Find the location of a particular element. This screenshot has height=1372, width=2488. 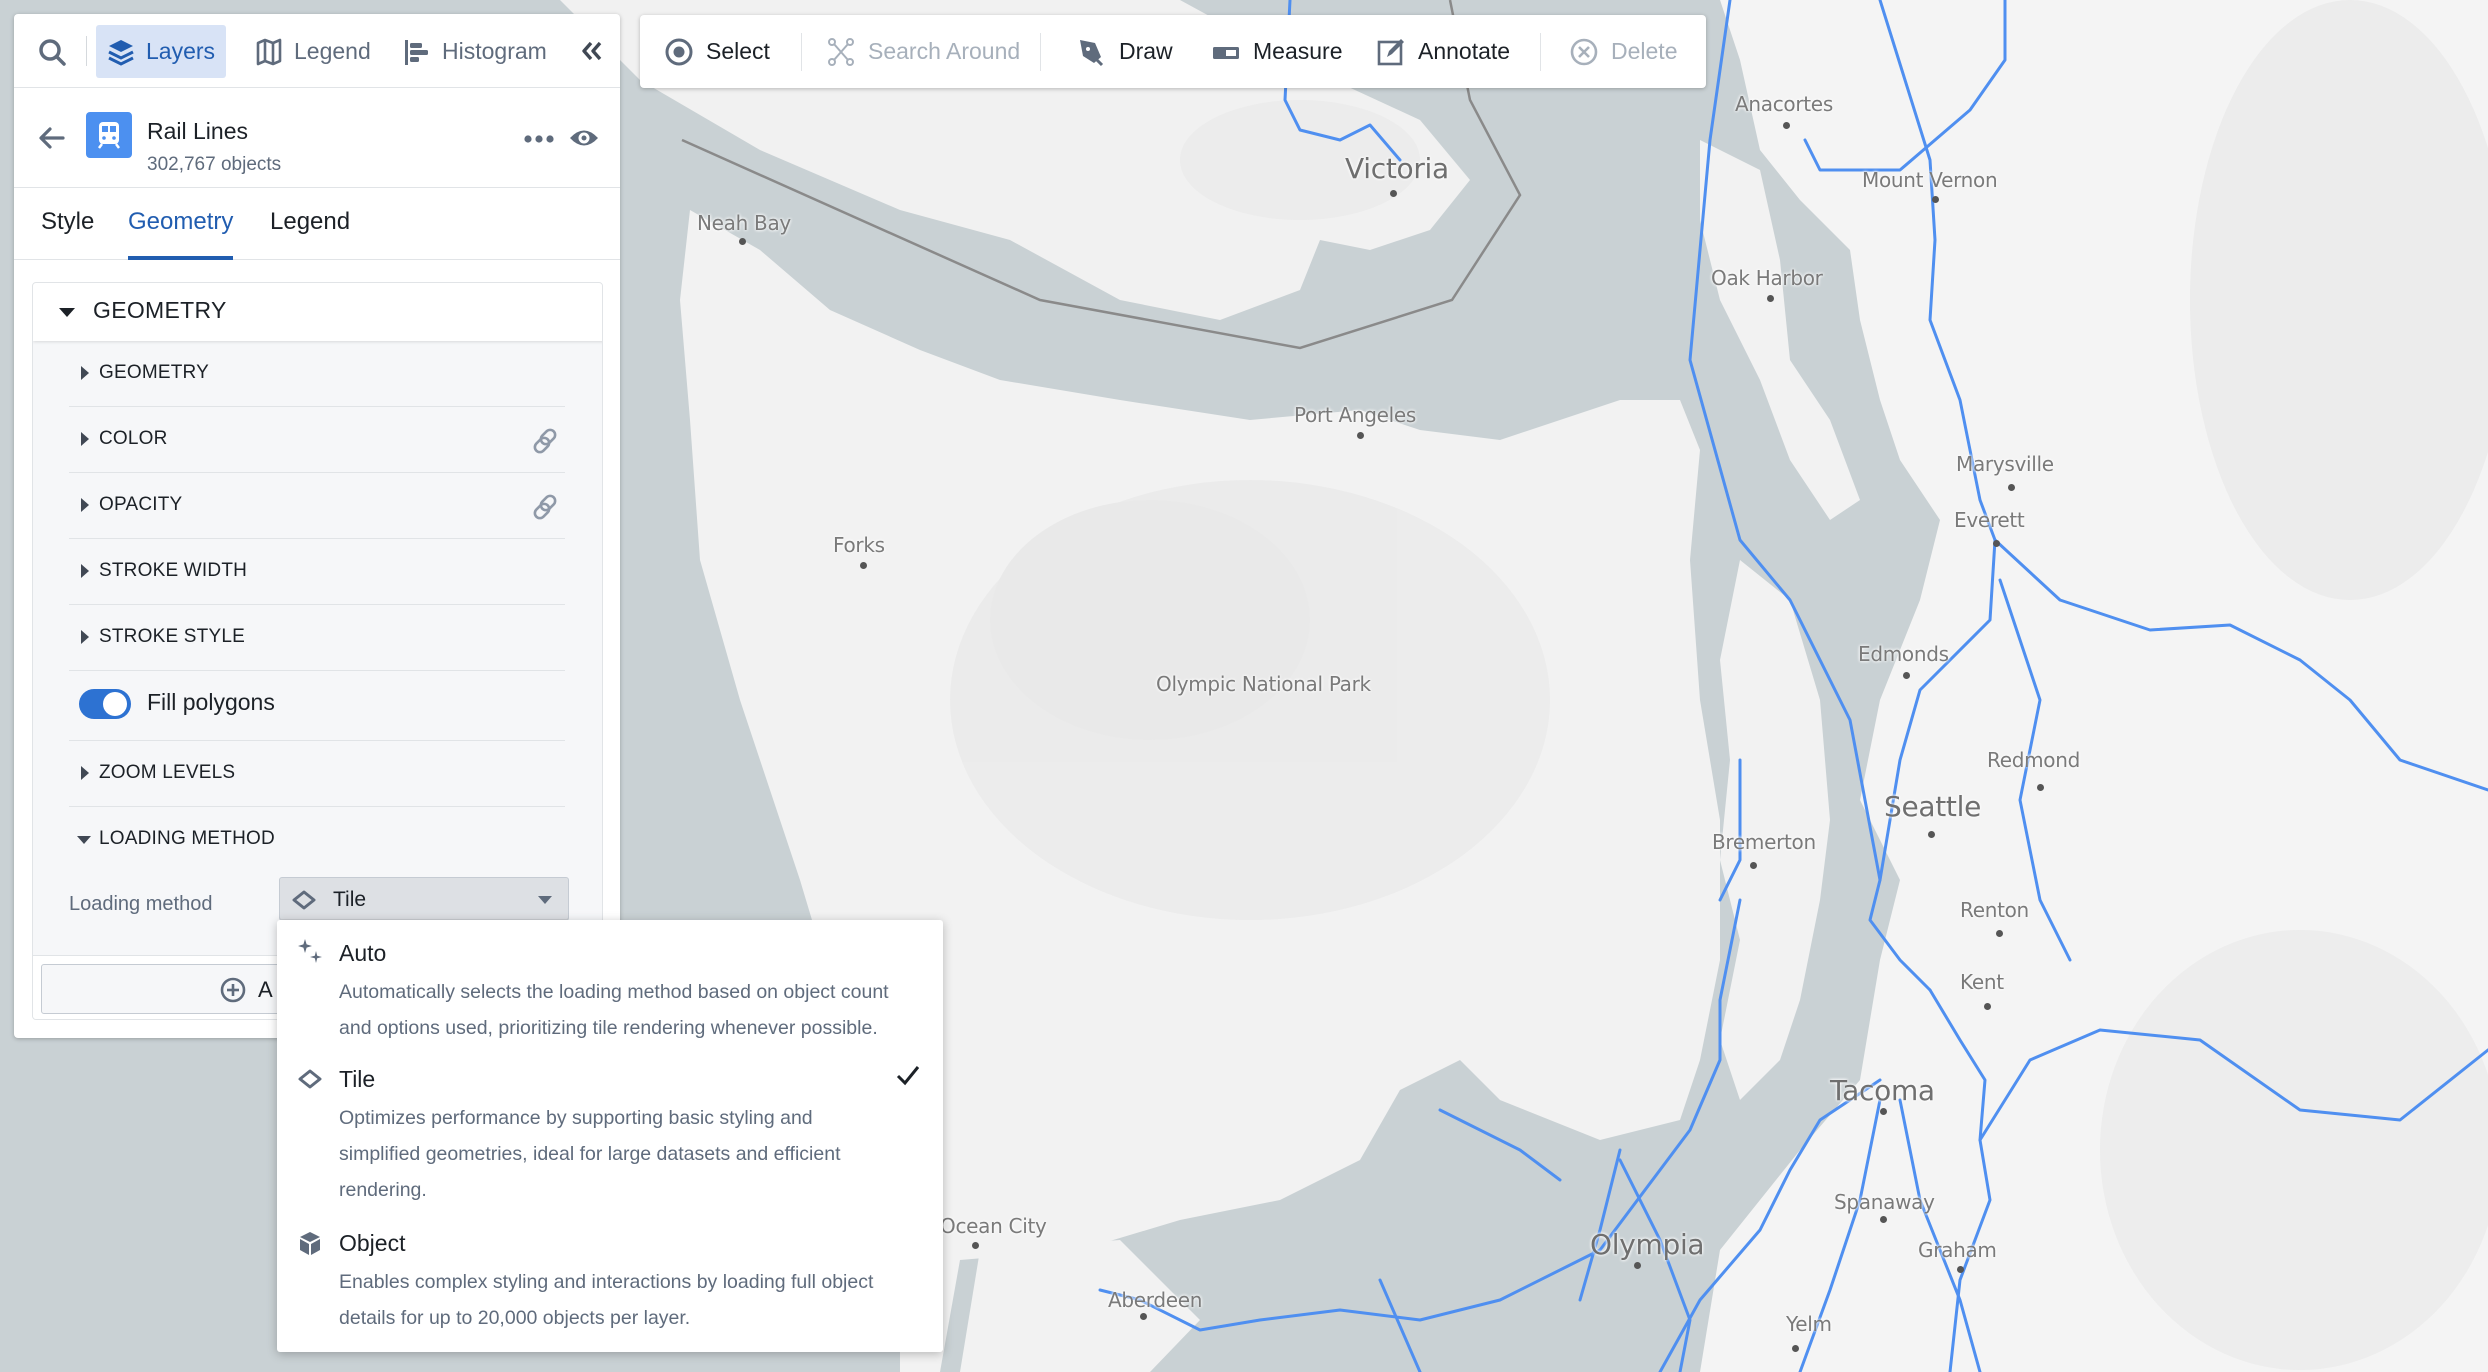

map-label-forks: Forks is located at coordinates (859, 545).